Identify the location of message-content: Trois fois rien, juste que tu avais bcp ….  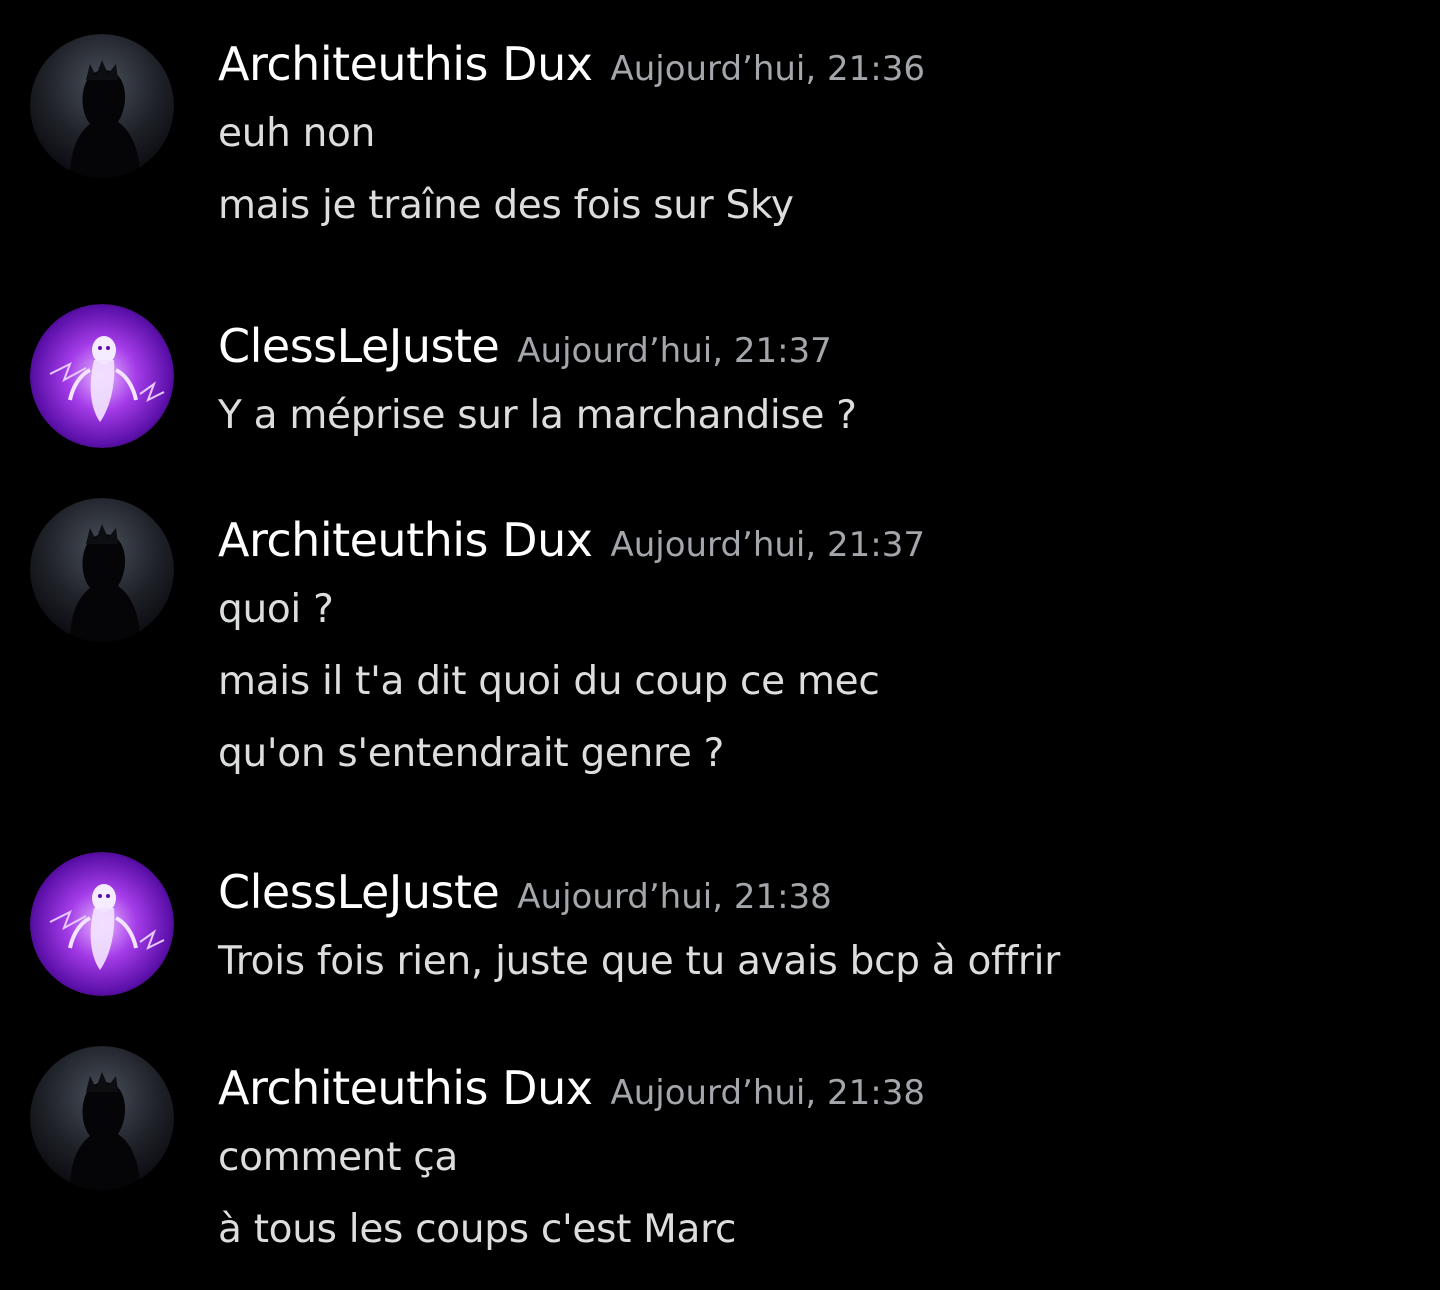
(639, 962).